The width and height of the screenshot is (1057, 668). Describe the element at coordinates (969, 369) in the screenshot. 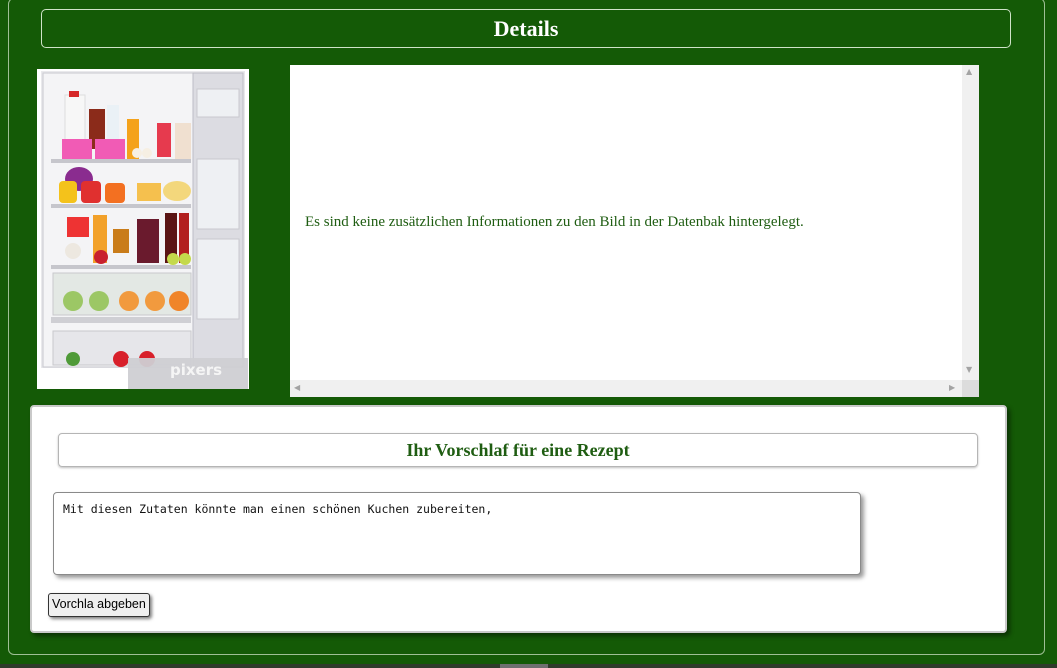

I see `scroll-down-icon: ▼` at that location.